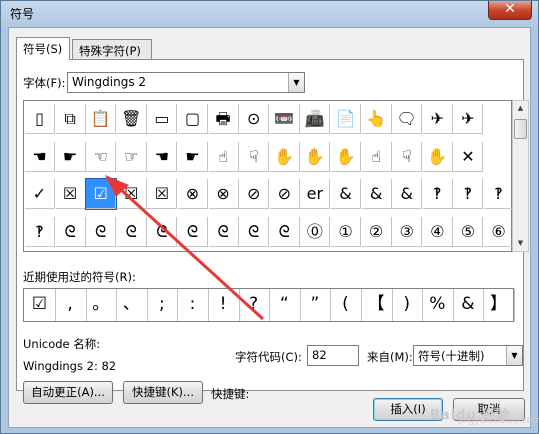 Image resolution: width=539 pixels, height=434 pixels. I want to click on symbol-cell: ④, so click(437, 231).